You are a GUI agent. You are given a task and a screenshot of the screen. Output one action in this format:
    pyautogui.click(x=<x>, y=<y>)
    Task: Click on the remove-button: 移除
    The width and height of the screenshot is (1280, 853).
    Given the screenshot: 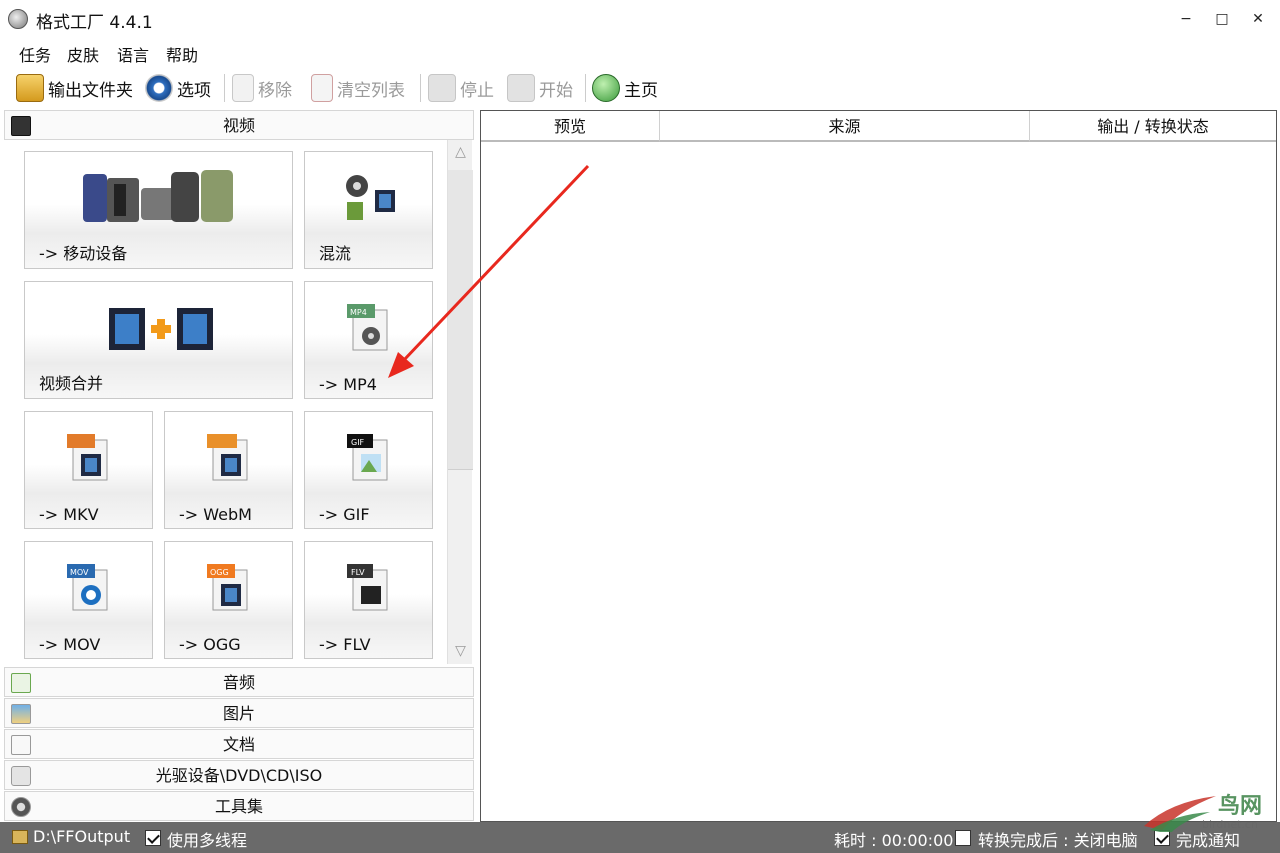 What is the action you would take?
    pyautogui.click(x=262, y=88)
    